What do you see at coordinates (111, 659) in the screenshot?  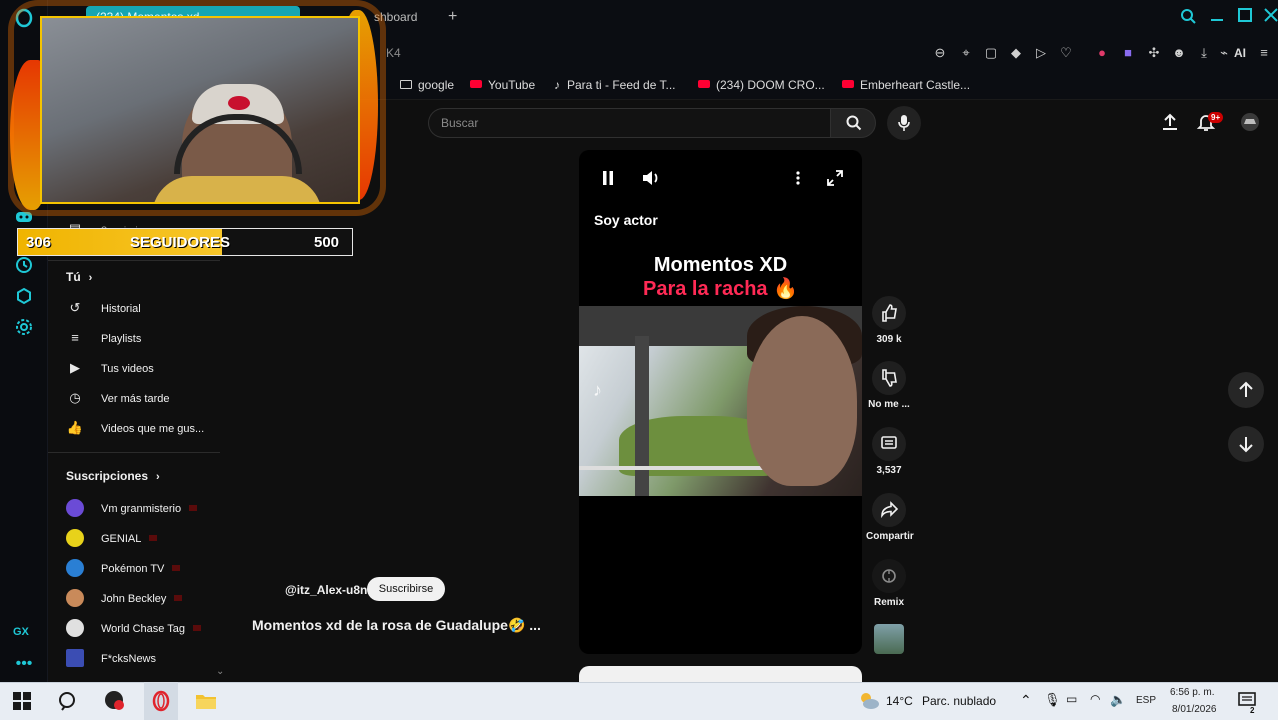 I see `sidebar-sub-fcksnews: F*cksNews` at bounding box center [111, 659].